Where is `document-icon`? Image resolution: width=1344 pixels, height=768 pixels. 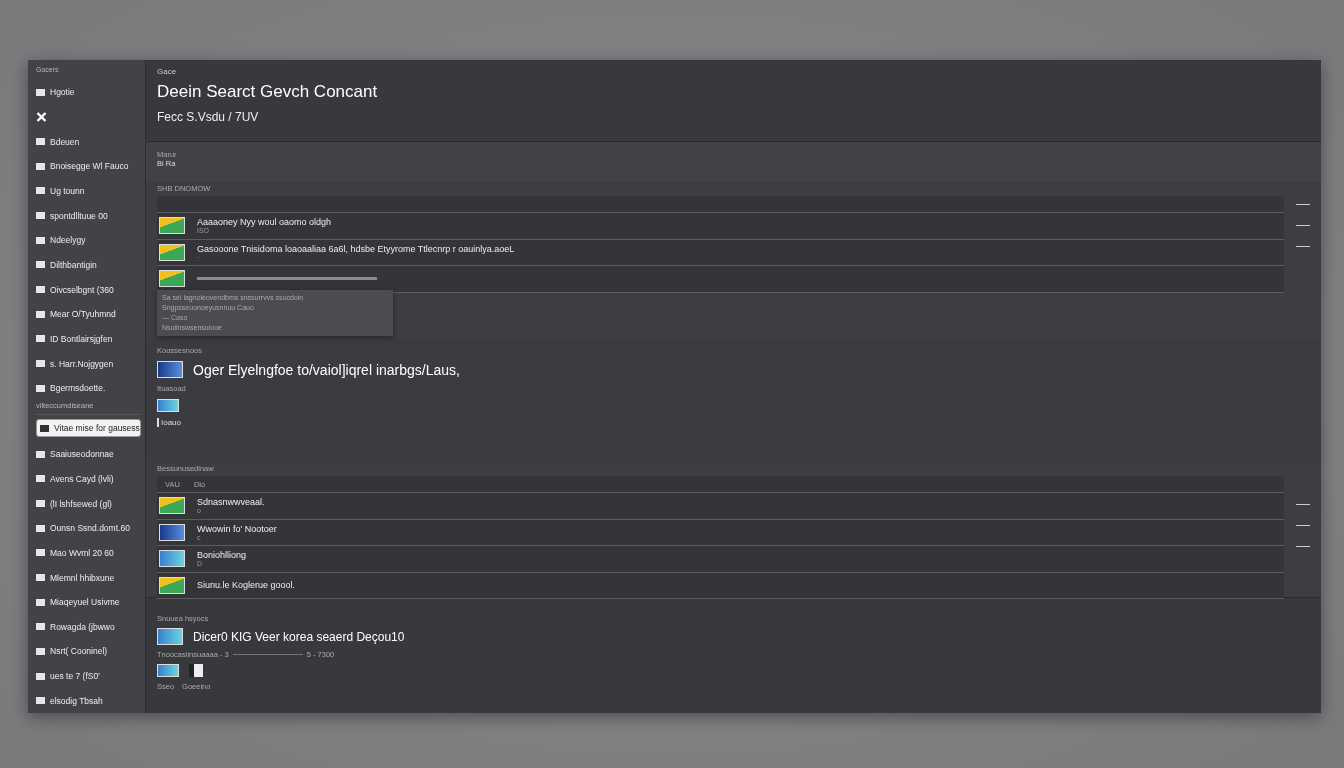
document-icon is located at coordinates (196, 670).